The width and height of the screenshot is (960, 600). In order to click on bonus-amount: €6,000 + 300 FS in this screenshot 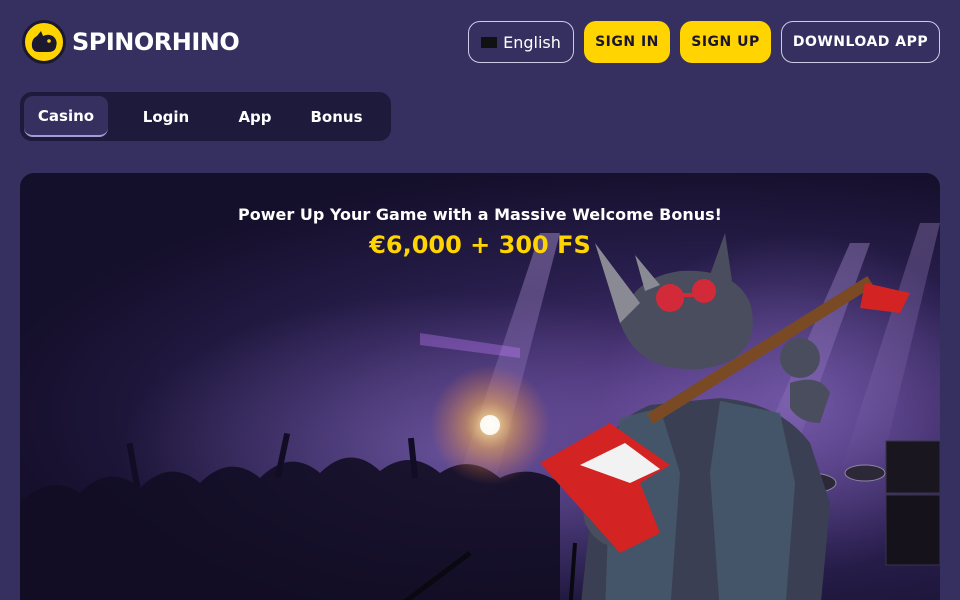, I will do `click(480, 245)`.